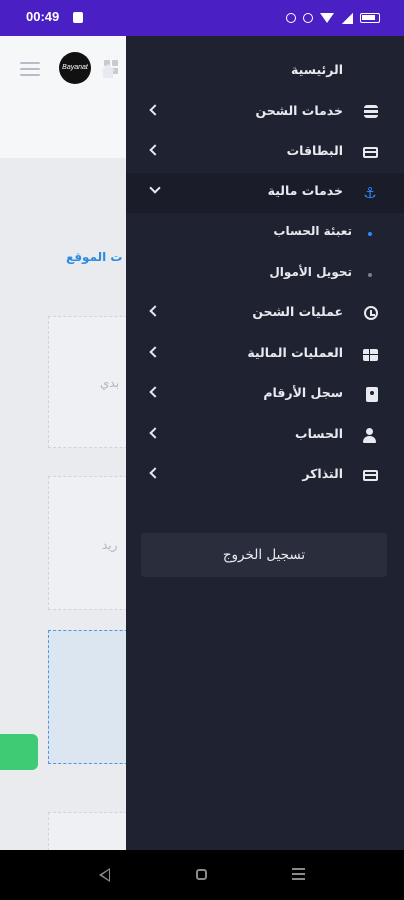 The height and width of the screenshot is (900, 404). What do you see at coordinates (110, 383) in the screenshot?
I see `card-text: بدي` at bounding box center [110, 383].